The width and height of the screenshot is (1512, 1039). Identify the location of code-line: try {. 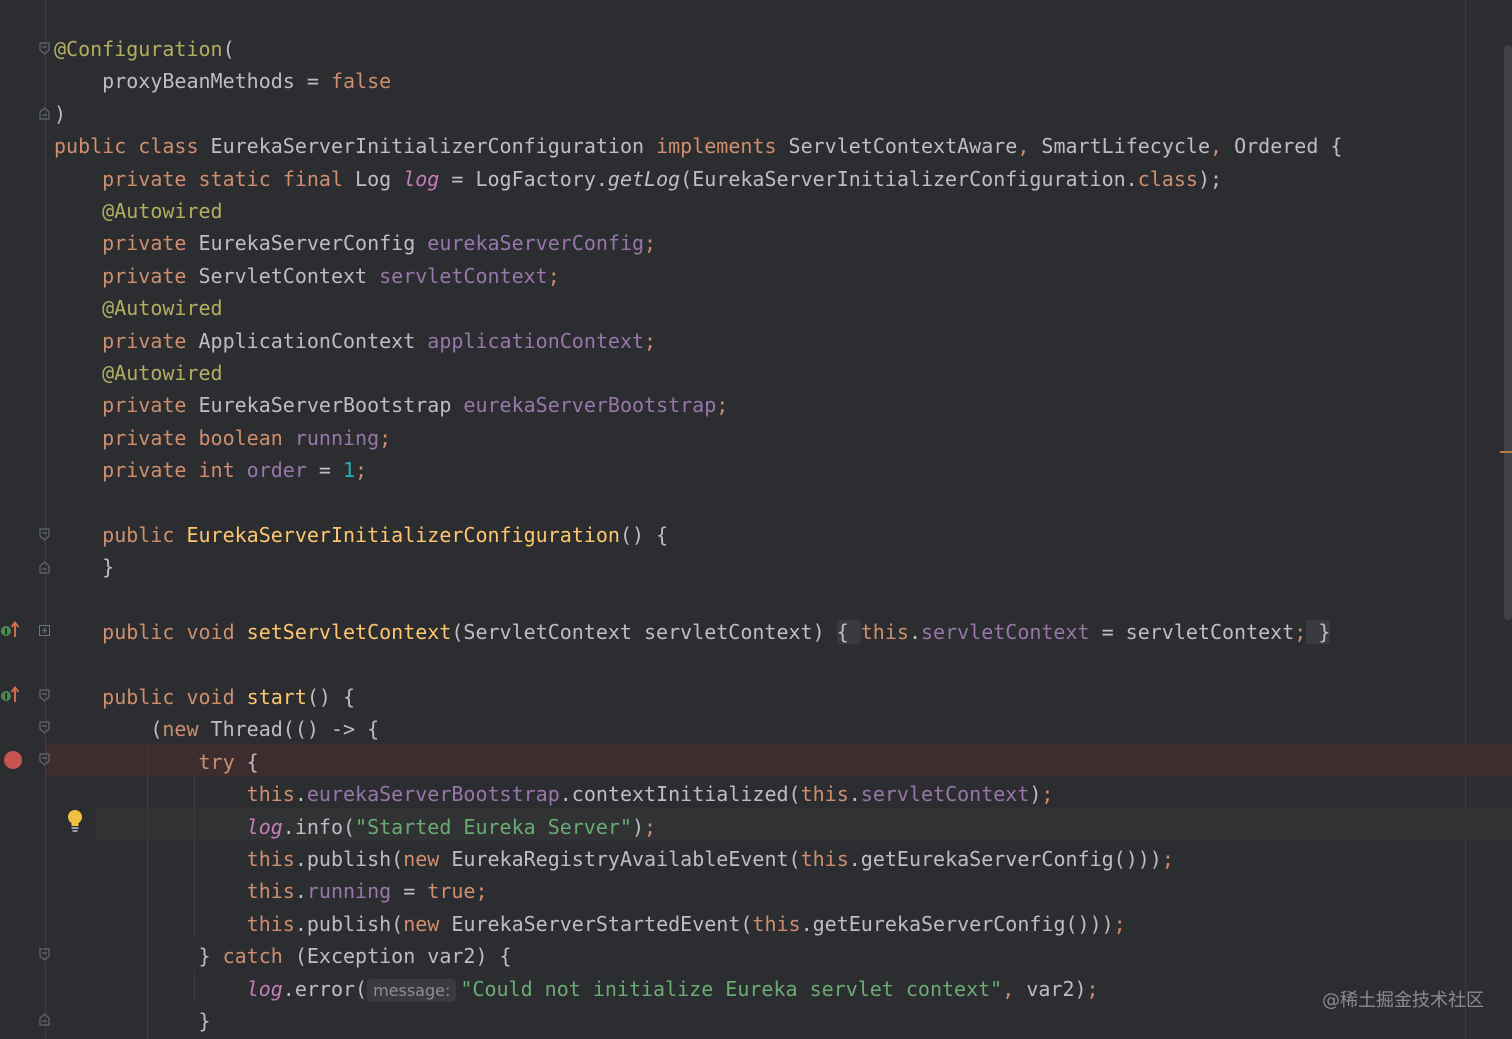
(156, 762).